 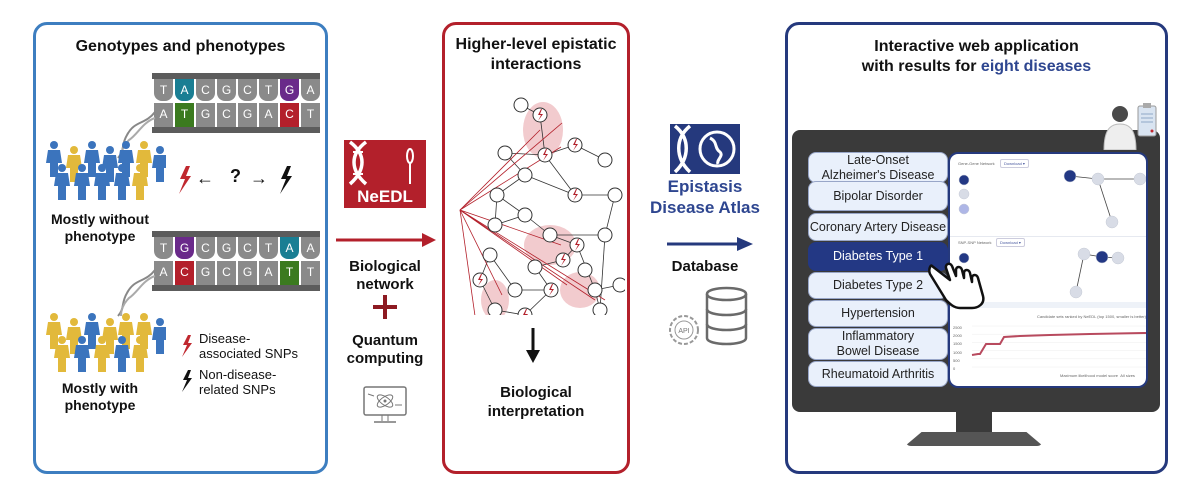 I want to click on snp-network-title: SNP-SNP Network, so click(x=975, y=242).